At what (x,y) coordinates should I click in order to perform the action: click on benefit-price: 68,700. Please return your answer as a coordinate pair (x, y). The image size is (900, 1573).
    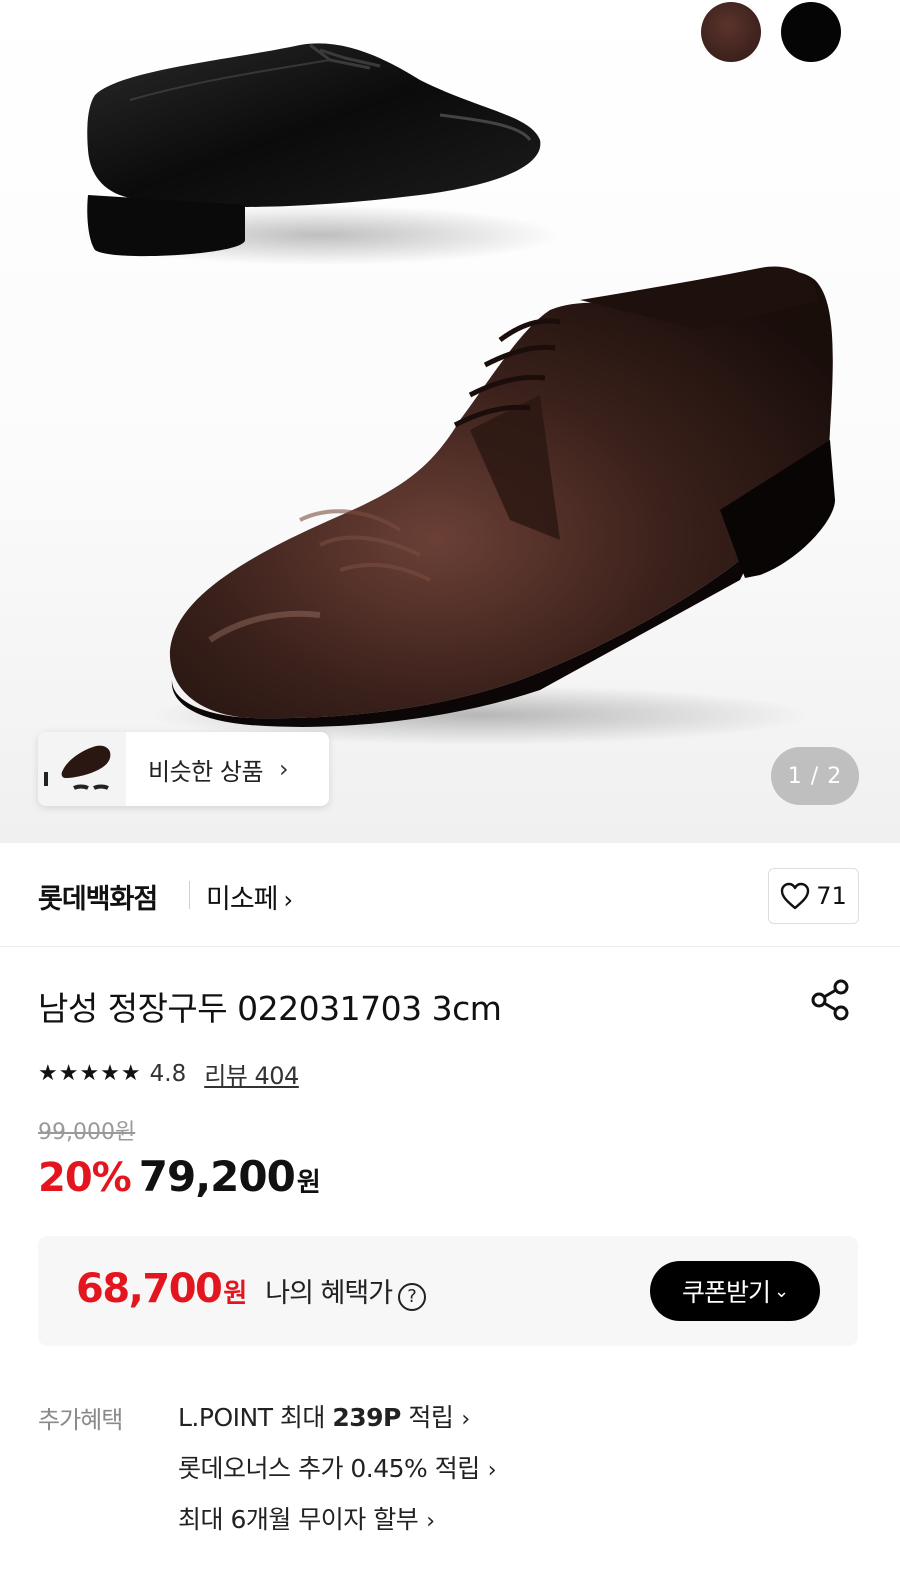
    Looking at the image, I should click on (149, 1289).